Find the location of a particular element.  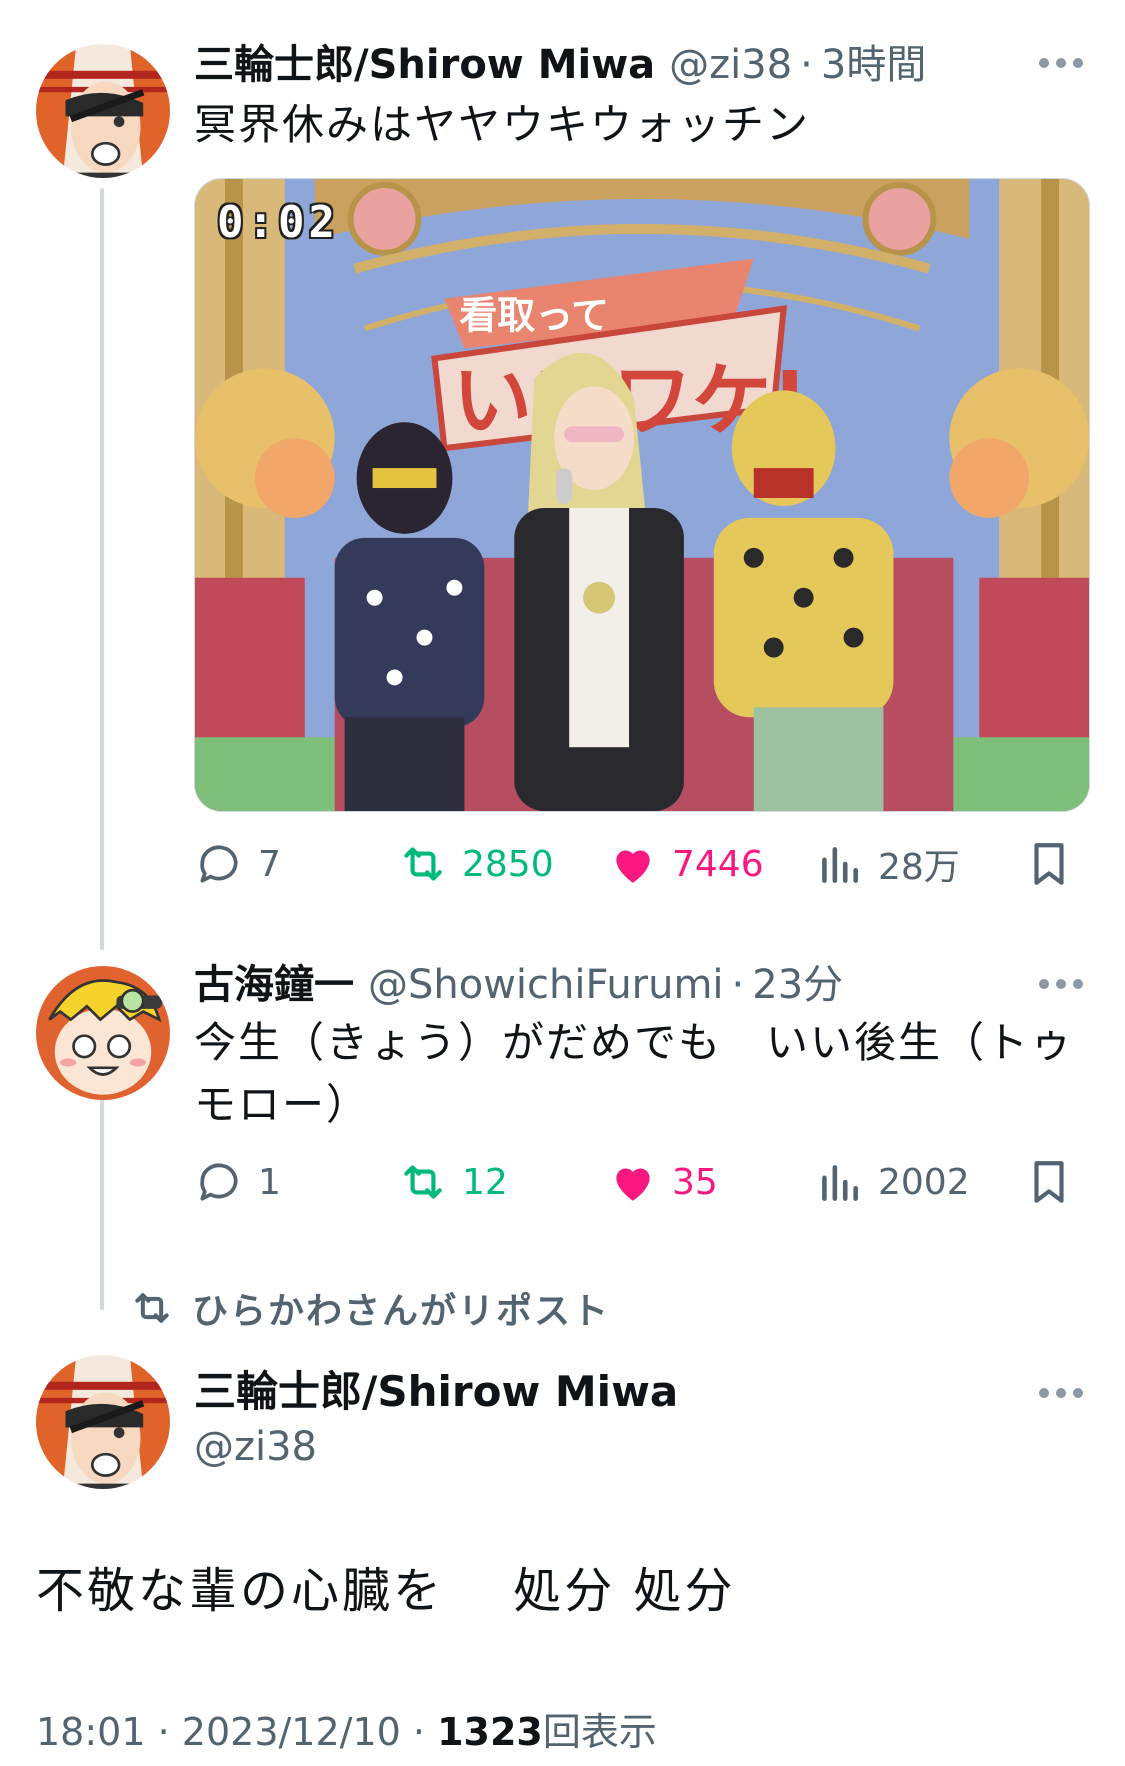

tweet-text: 今生（きょう）がだめでも いい後生（トゥモロー） is located at coordinates (634, 1073).